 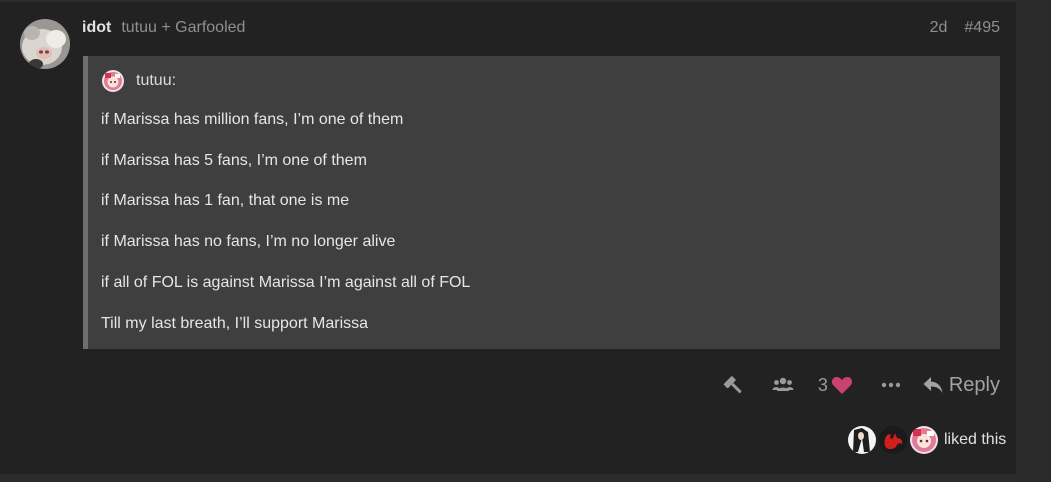 What do you see at coordinates (933, 385) in the screenshot?
I see `reply-arrow-icon` at bounding box center [933, 385].